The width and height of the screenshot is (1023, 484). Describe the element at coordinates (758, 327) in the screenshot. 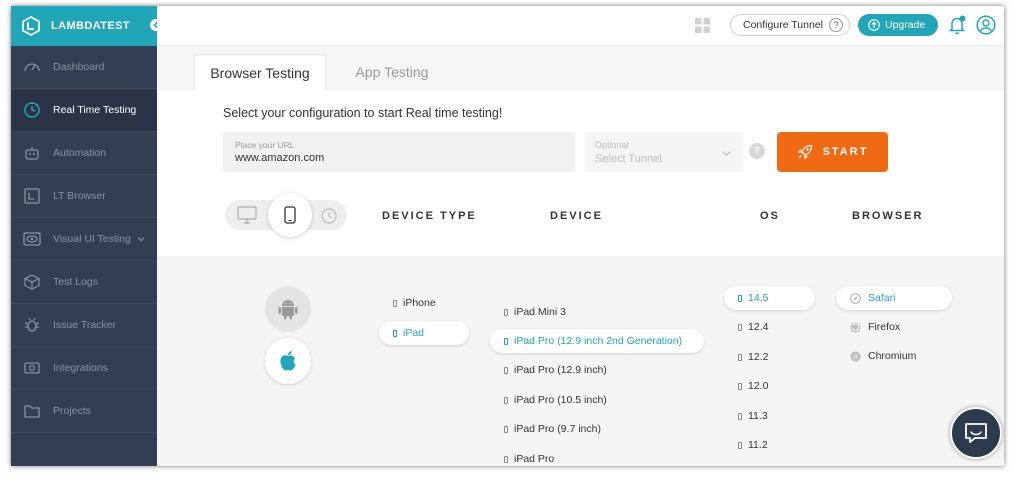

I see `os-version-label: 12.4` at that location.